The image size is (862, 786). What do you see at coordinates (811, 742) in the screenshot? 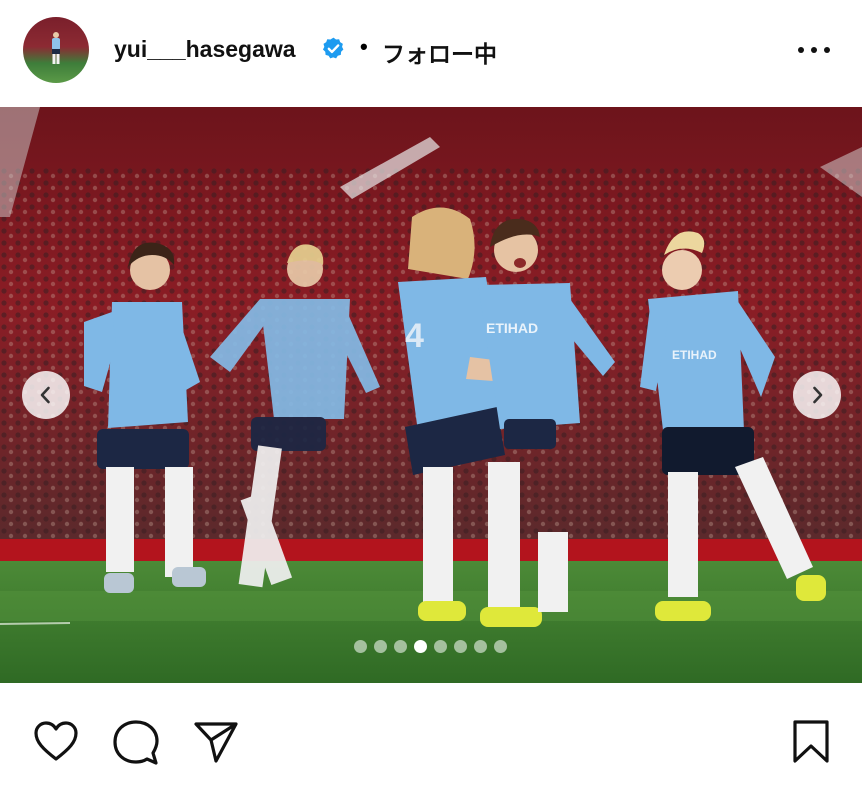
I see `bookmark-icon` at bounding box center [811, 742].